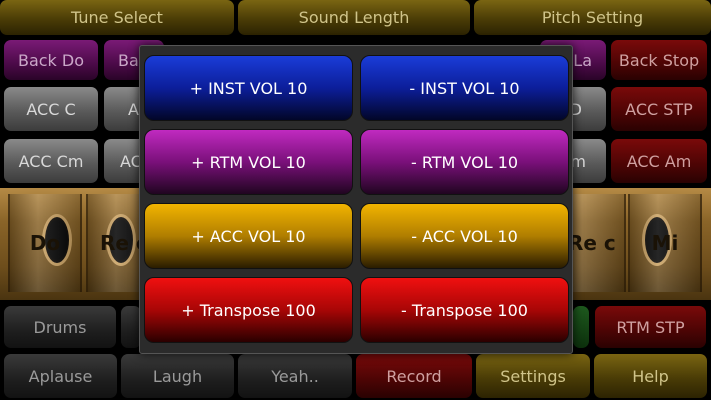 The width and height of the screenshot is (711, 400). Describe the element at coordinates (131, 327) in the screenshot. I see `rhythm-button-partial` at that location.